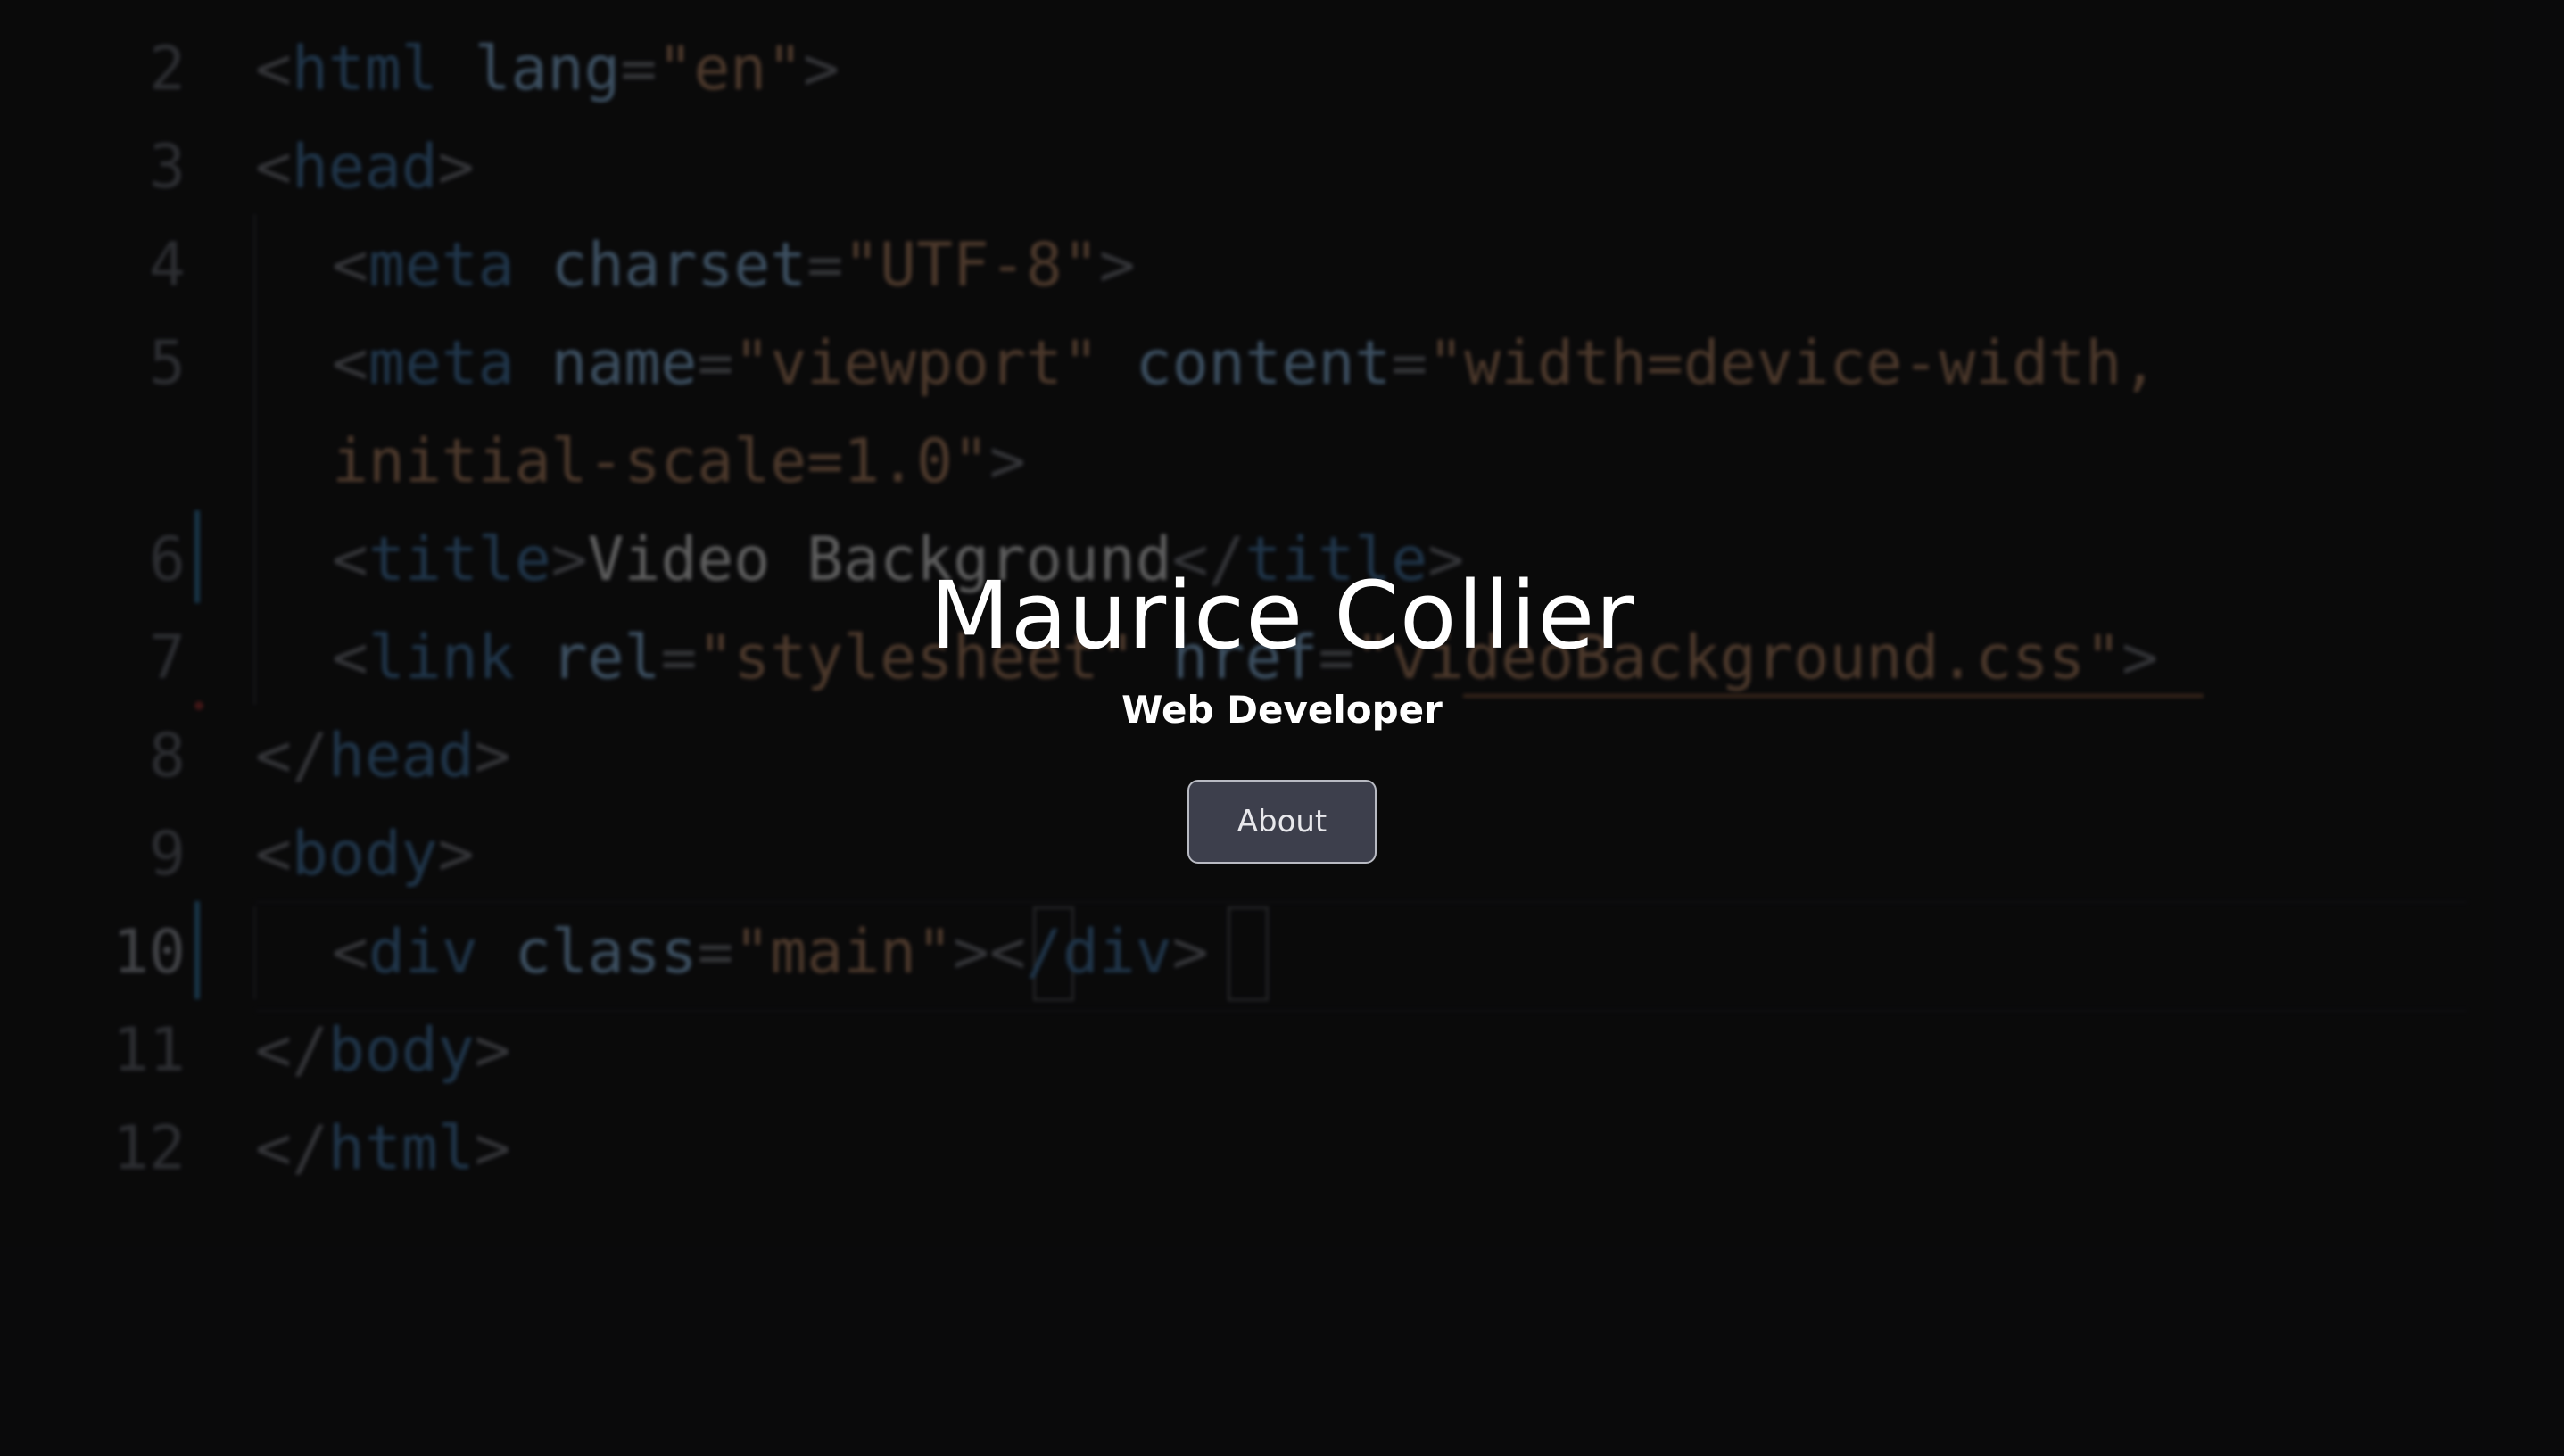 This screenshot has width=2564, height=1456. What do you see at coordinates (1282, 822) in the screenshot?
I see `about-button: About` at bounding box center [1282, 822].